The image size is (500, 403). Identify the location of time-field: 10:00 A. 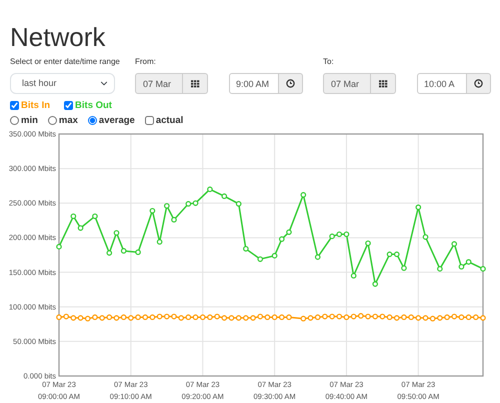
(442, 83).